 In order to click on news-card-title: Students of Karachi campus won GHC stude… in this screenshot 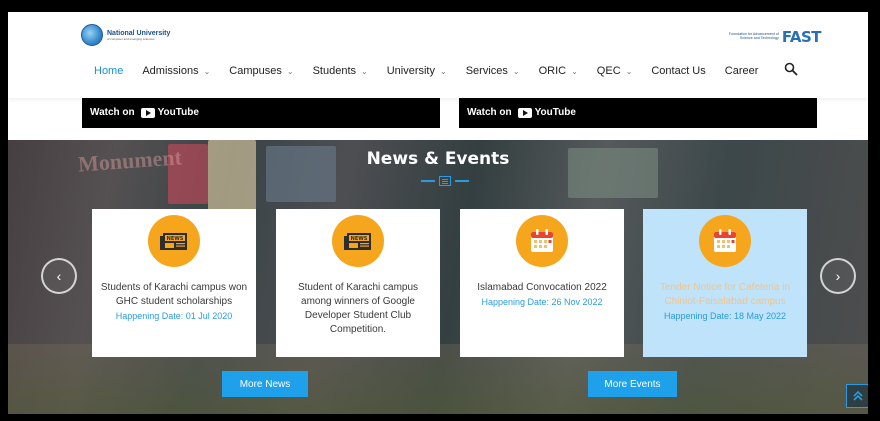, I will do `click(174, 294)`.